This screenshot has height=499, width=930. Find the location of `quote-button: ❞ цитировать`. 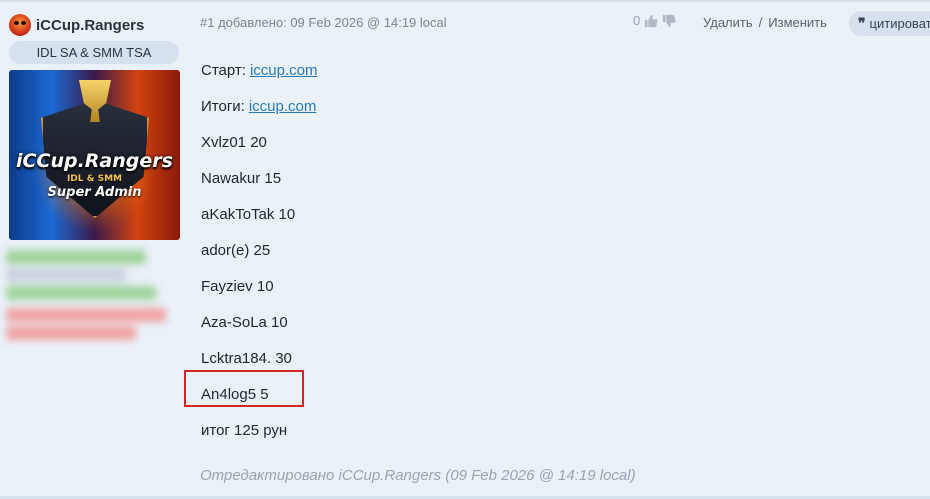

quote-button: ❞ цитировать is located at coordinates (889, 23).